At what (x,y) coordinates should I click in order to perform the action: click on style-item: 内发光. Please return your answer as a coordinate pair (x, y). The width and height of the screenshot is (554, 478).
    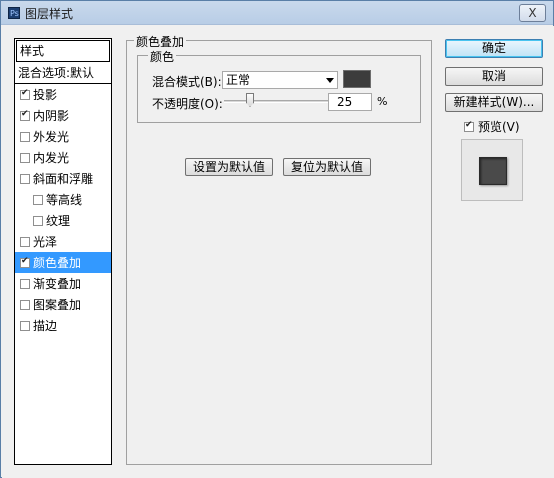
    Looking at the image, I should click on (63, 157).